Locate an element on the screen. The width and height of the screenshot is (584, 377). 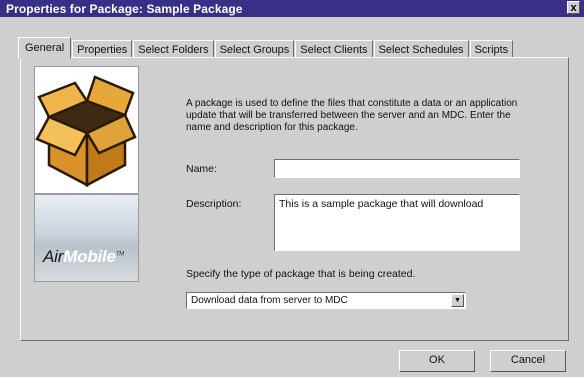
tab-properties: Properties is located at coordinates (102, 49).